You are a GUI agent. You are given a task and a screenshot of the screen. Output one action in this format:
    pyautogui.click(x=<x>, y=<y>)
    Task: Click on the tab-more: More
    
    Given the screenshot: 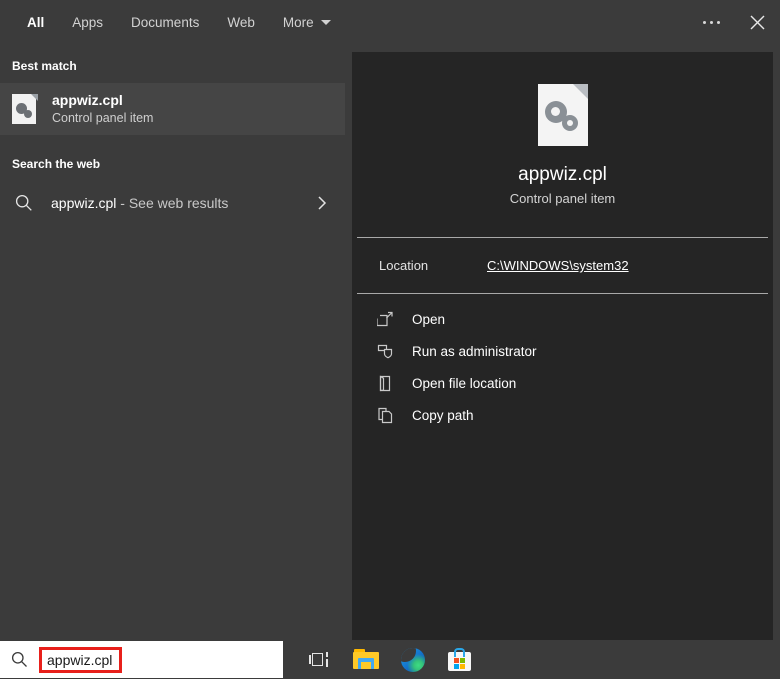 What is the action you would take?
    pyautogui.click(x=307, y=22)
    